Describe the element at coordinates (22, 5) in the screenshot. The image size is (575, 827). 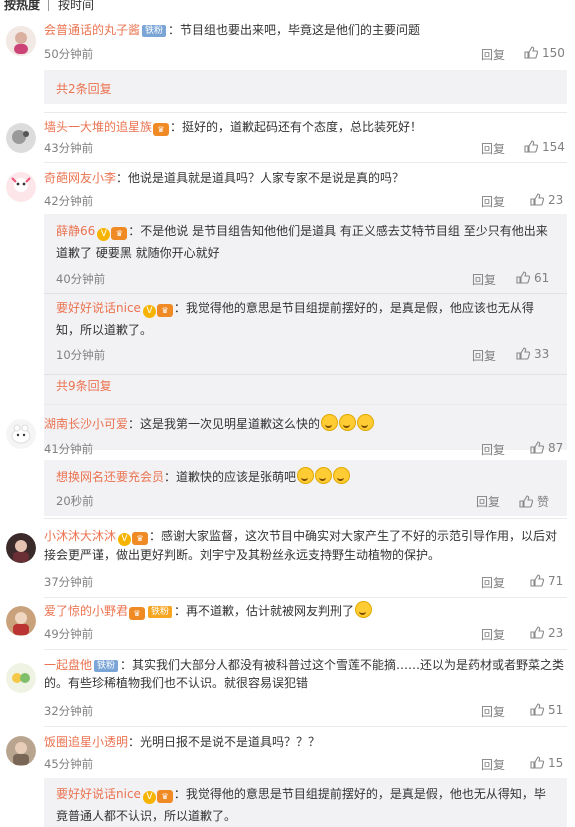
I see `tab-by-hot: 按热度` at that location.